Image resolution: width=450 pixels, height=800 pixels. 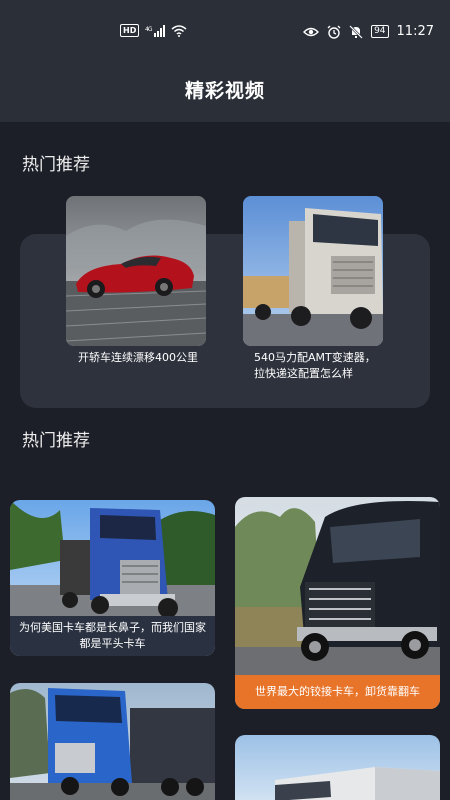 I want to click on battery-icon: 94, so click(x=380, y=31).